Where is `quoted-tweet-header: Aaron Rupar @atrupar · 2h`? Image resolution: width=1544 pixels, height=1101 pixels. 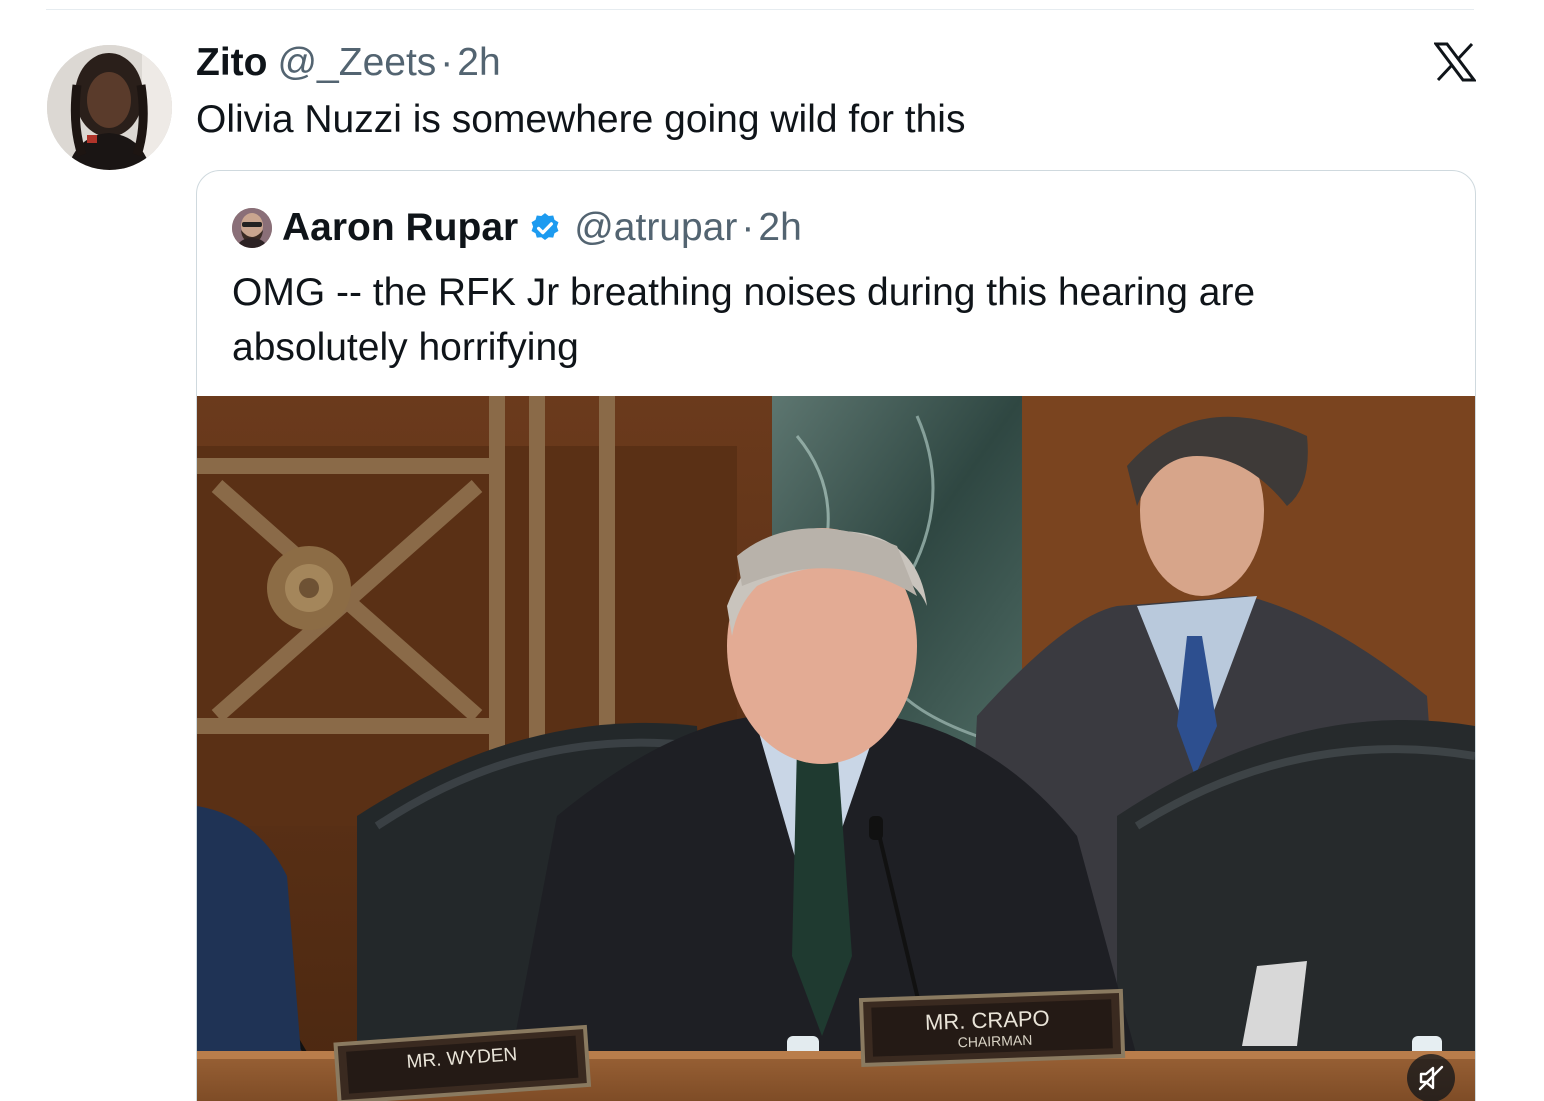
quoted-tweet-header: Aaron Rupar @atrupar · 2h is located at coordinates (517, 228).